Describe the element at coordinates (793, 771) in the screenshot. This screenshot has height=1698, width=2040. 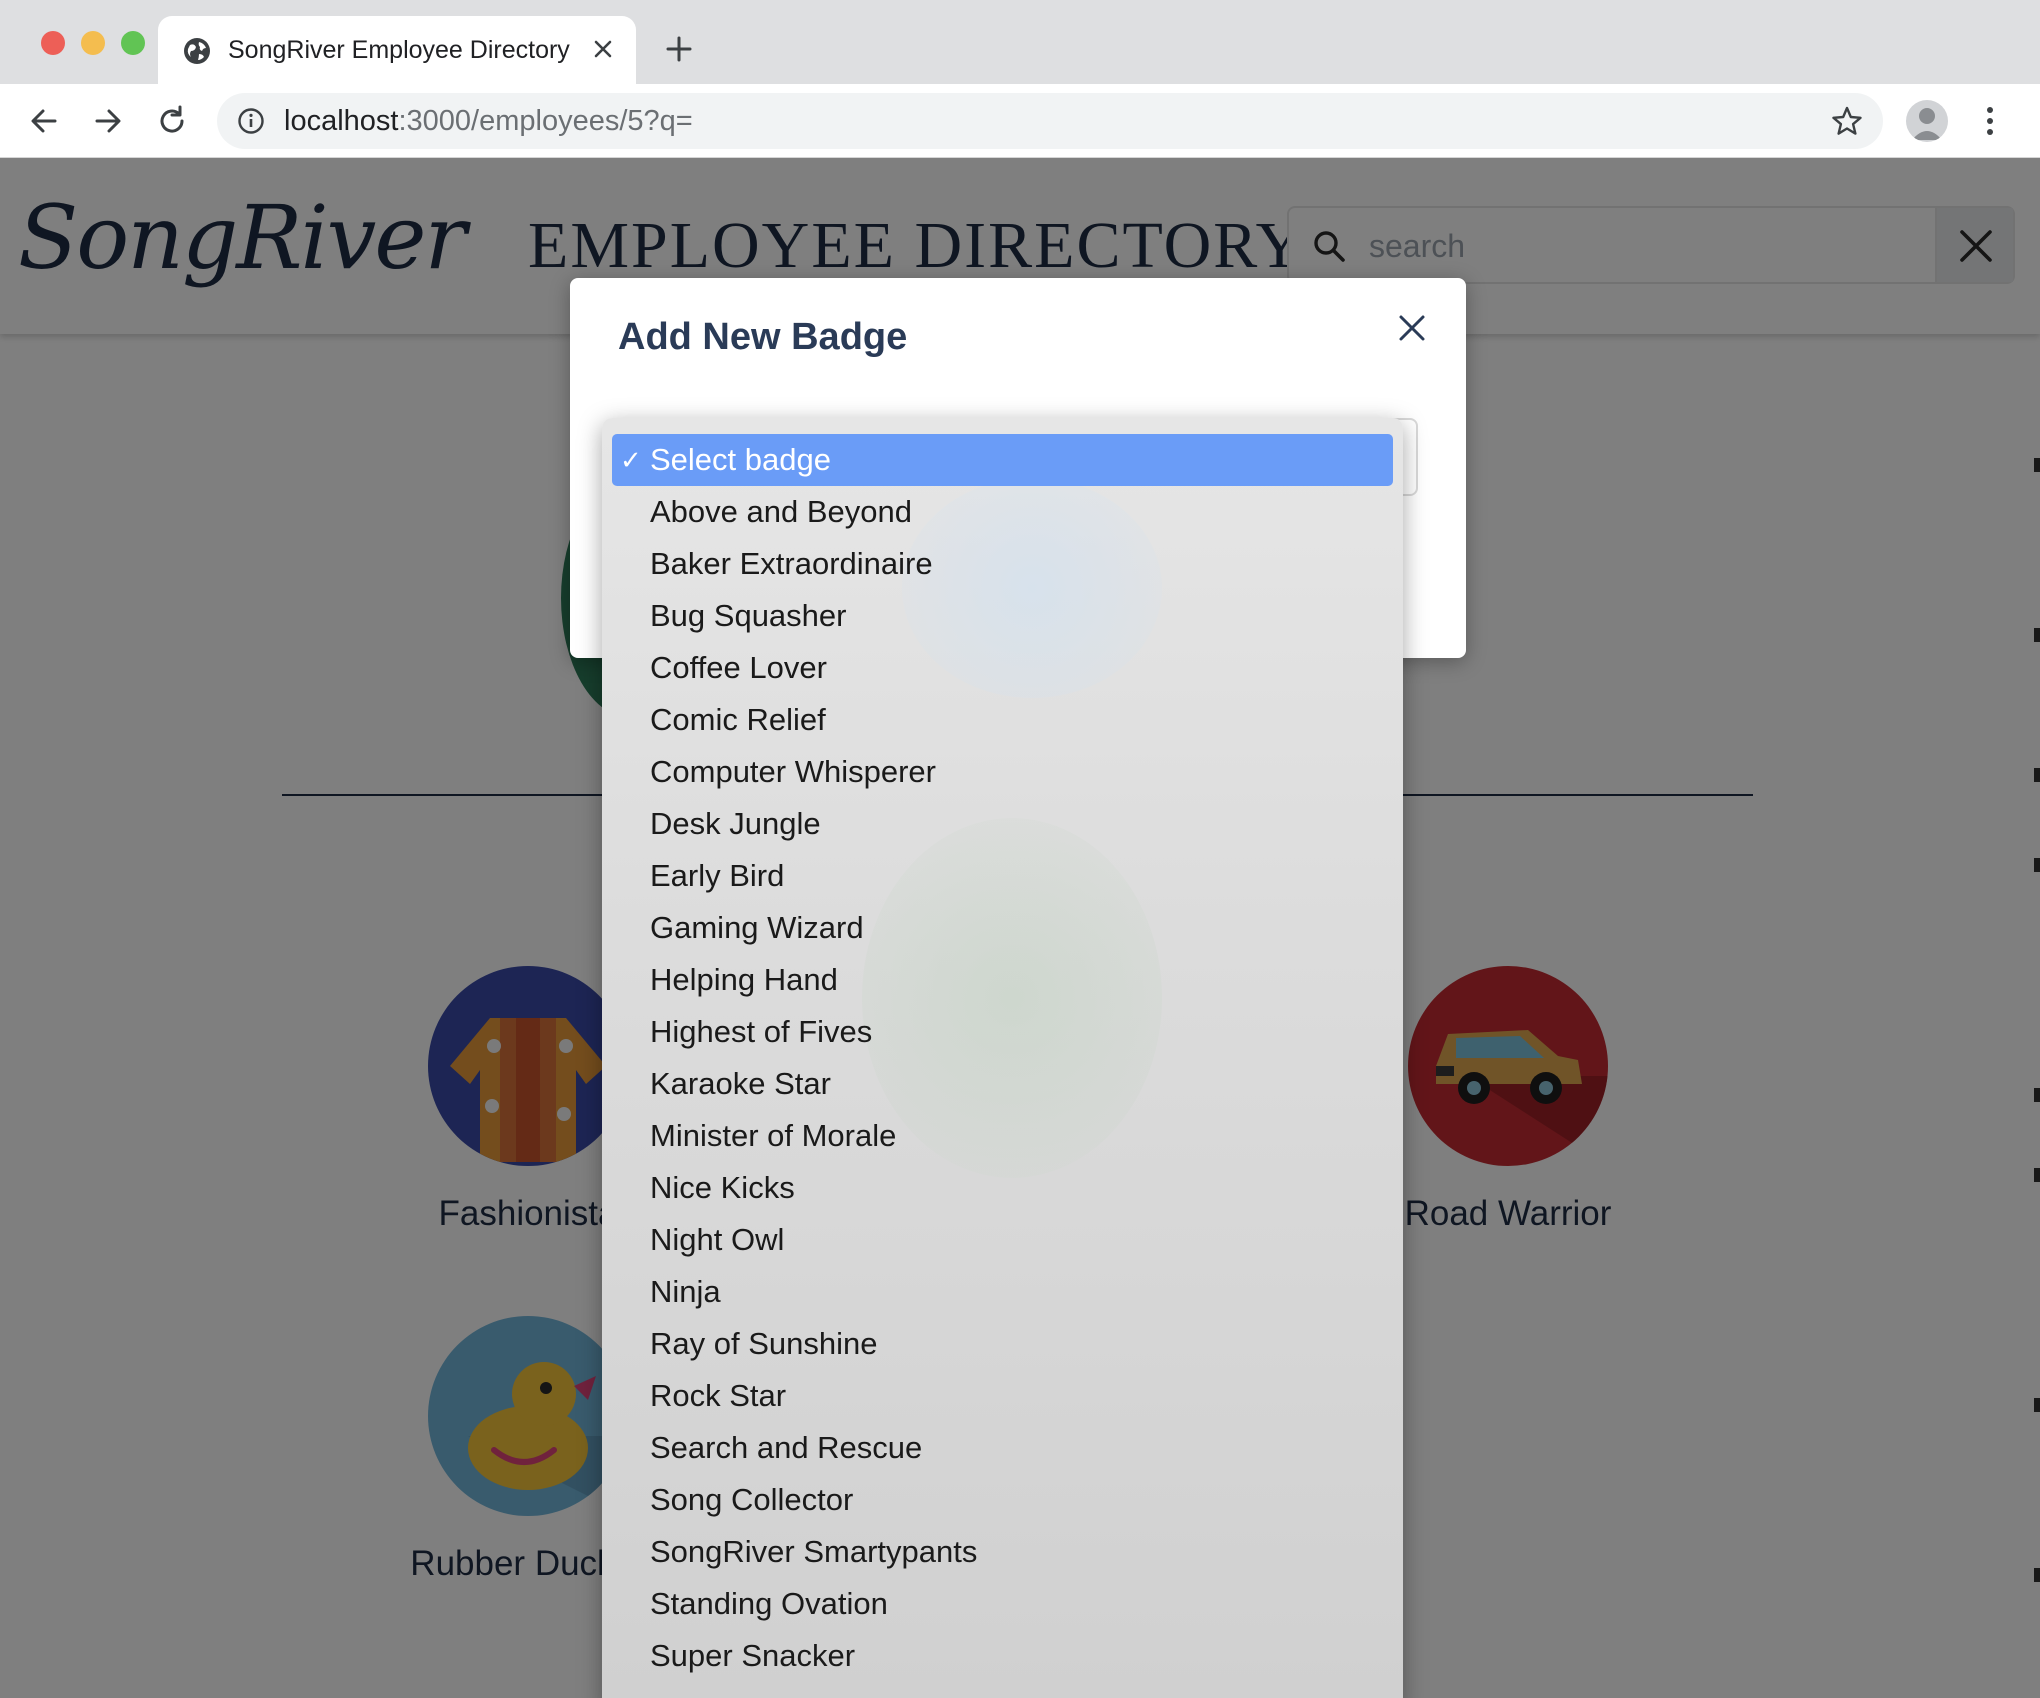
I see `dropdown-option-label: Computer Whisperer` at that location.